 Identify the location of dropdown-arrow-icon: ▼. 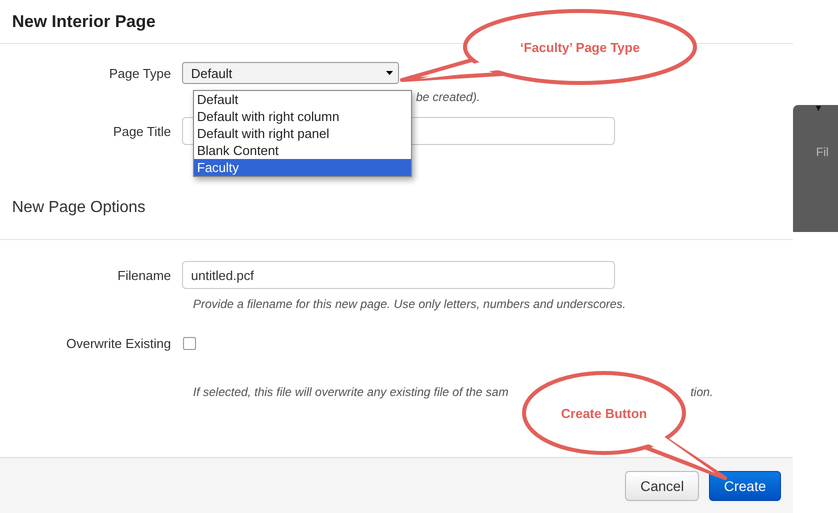
(818, 108).